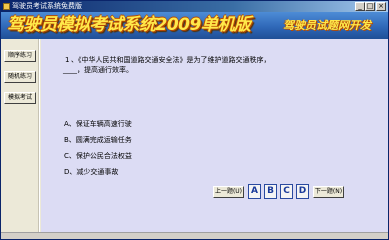 The width and height of the screenshot is (389, 240). Describe the element at coordinates (270, 191) in the screenshot. I see `answer-b-button: B` at that location.